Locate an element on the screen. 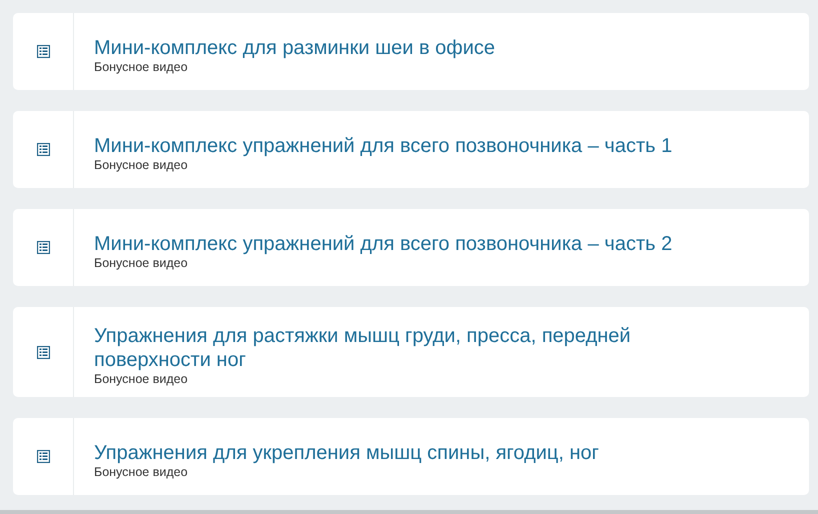 This screenshot has width=818, height=514. lesson-title: Мини-комплекс упражнений для всего позвоночника – часть 1 is located at coordinates (383, 146).